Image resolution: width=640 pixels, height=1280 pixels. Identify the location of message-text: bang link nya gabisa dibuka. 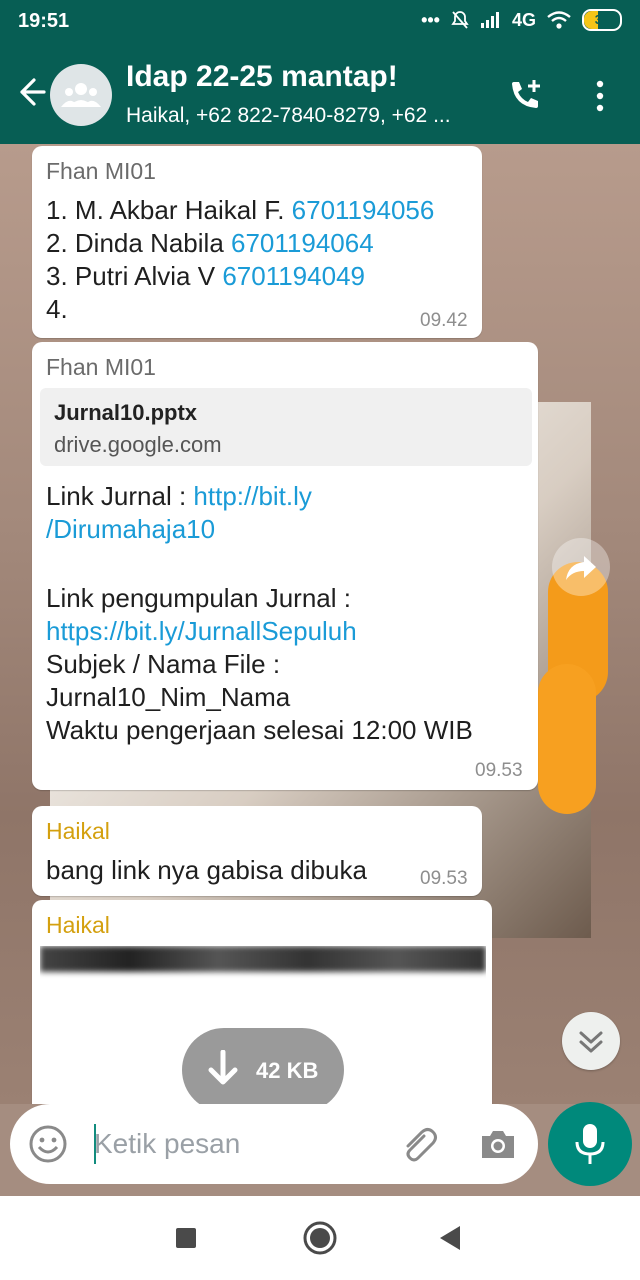
(206, 870).